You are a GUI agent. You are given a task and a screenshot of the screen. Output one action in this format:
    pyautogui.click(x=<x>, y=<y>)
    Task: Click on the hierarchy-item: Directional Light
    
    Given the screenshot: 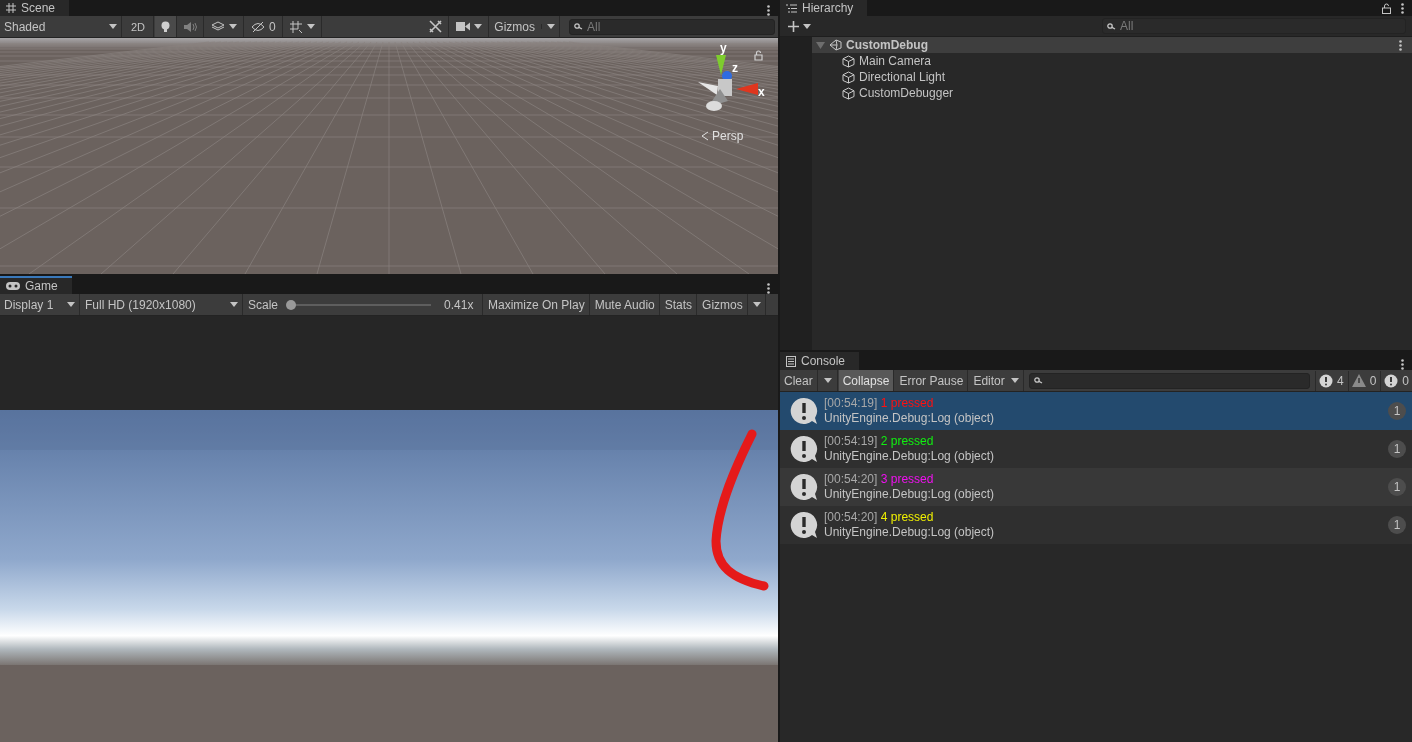 What is the action you would take?
    pyautogui.click(x=1112, y=77)
    